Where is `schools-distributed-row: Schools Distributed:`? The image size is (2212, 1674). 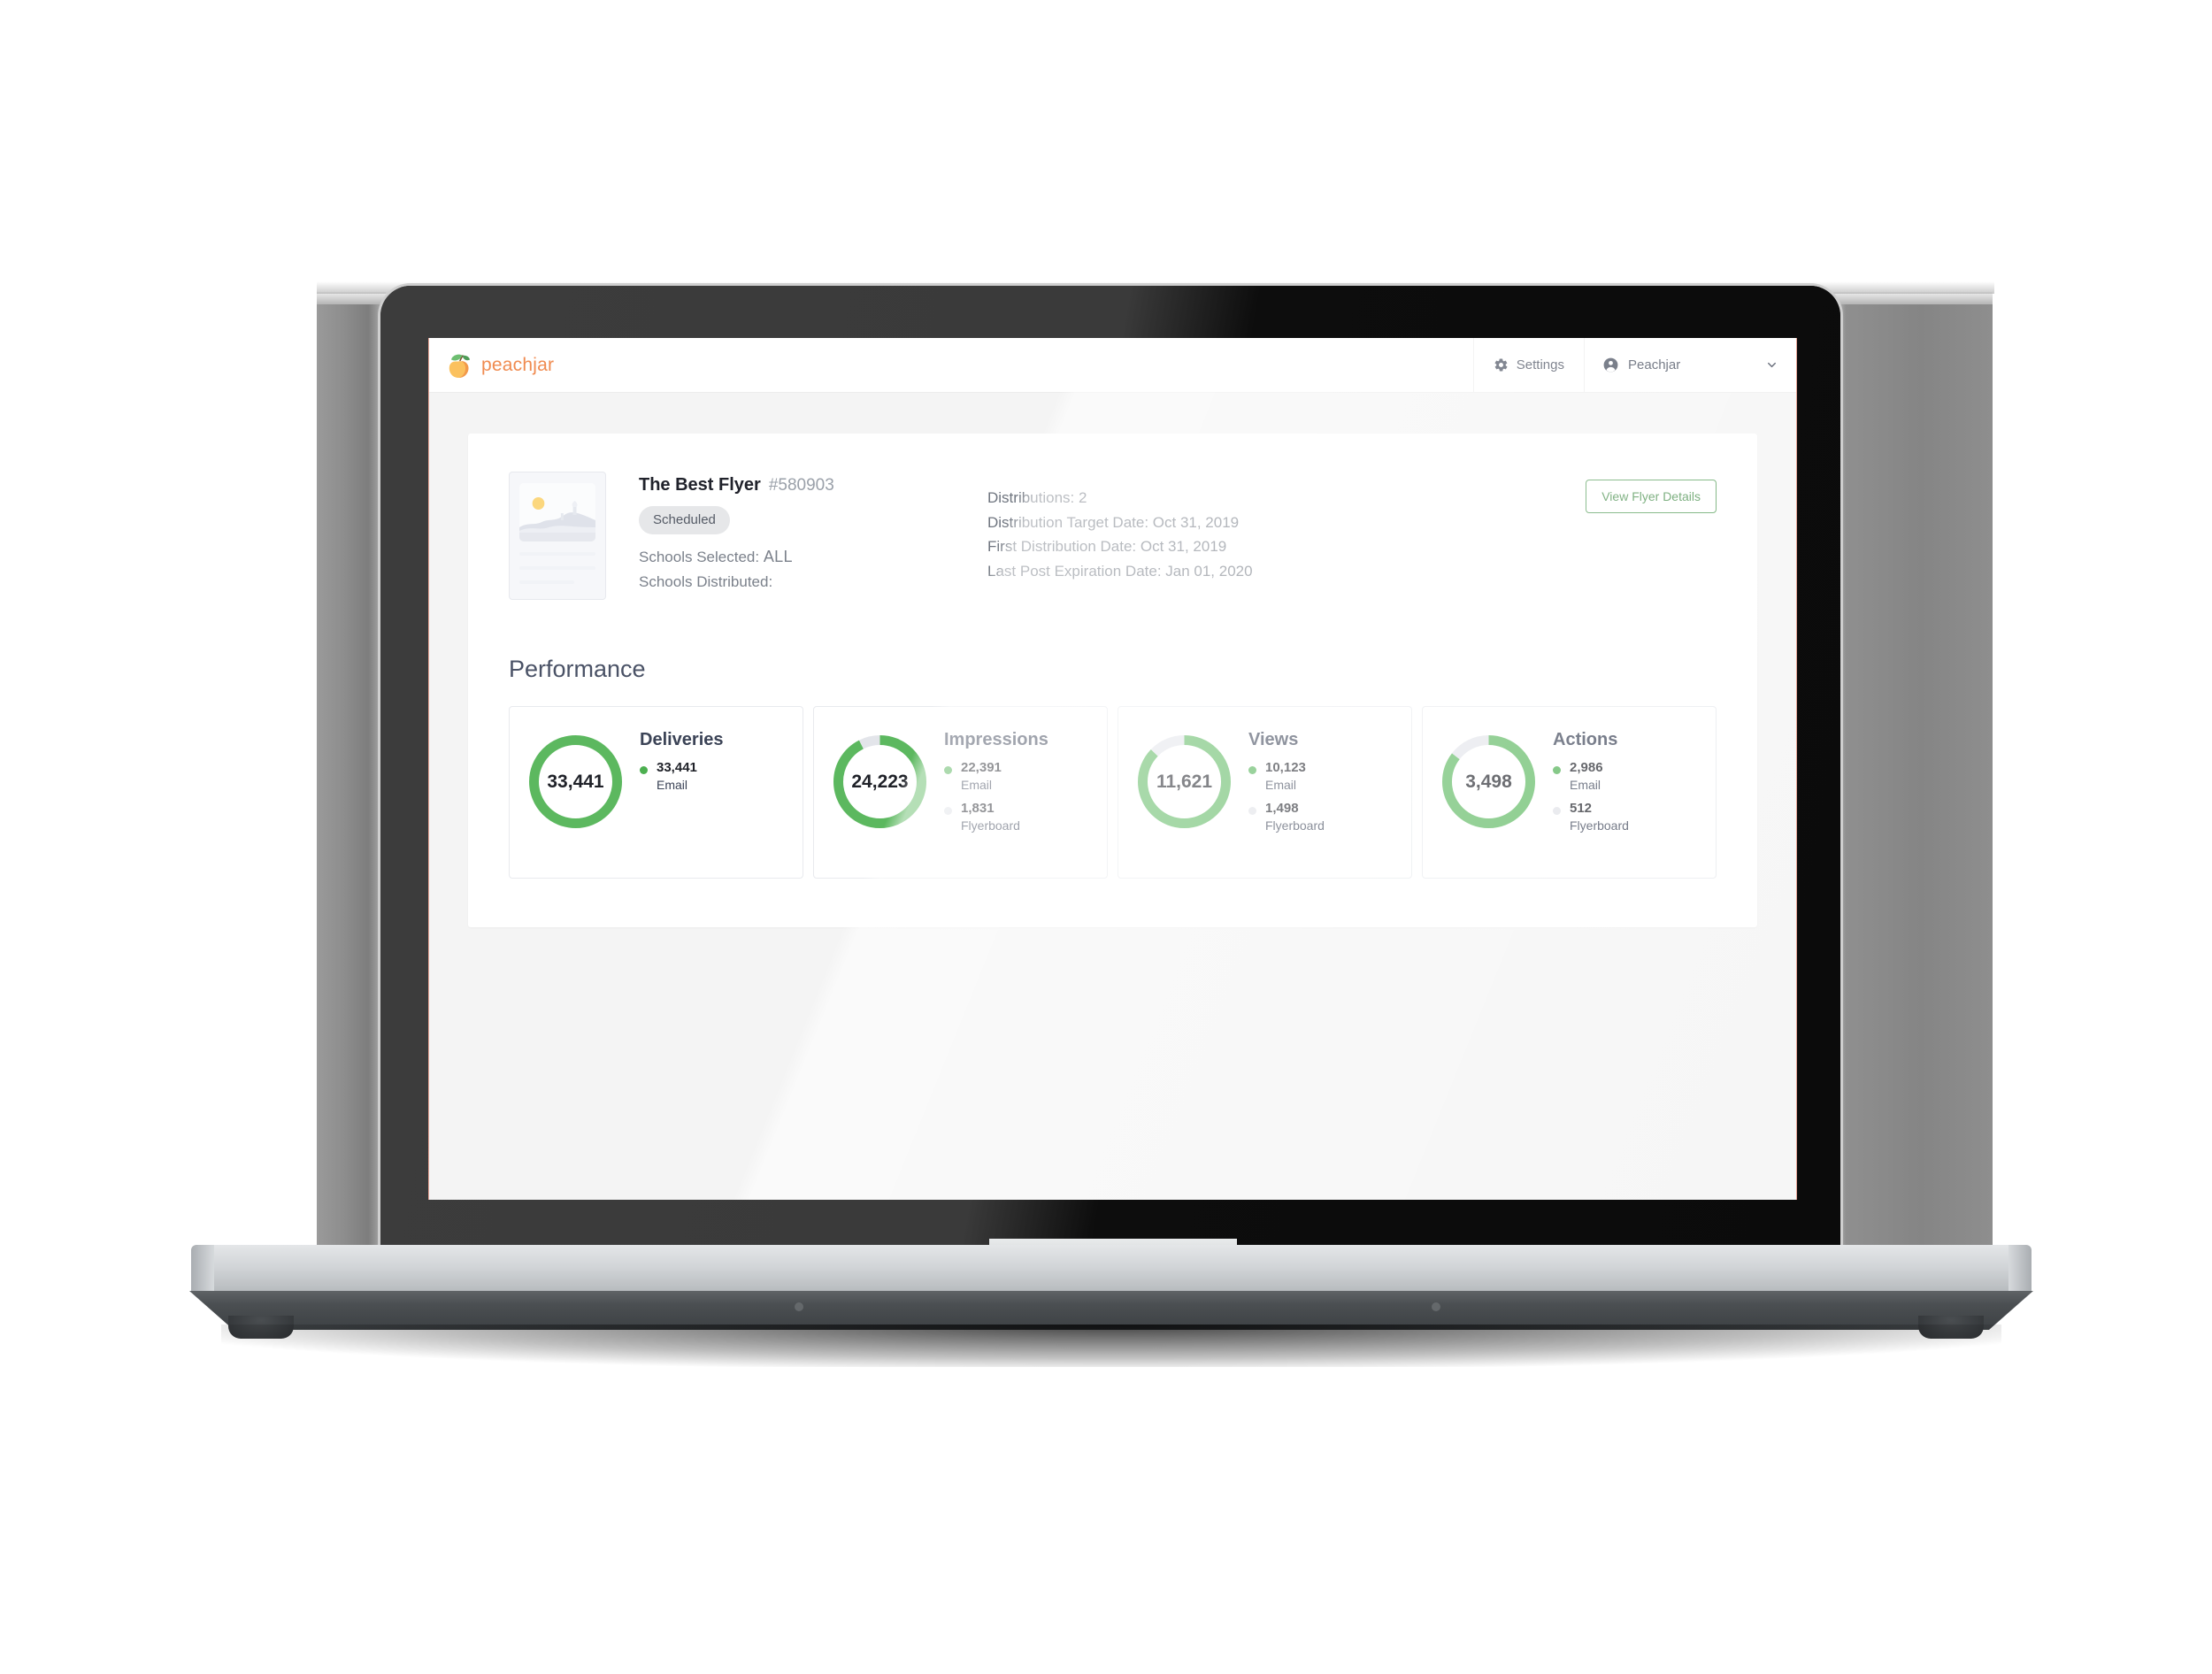
schools-distributed-row: Schools Distributed: is located at coordinates (776, 581).